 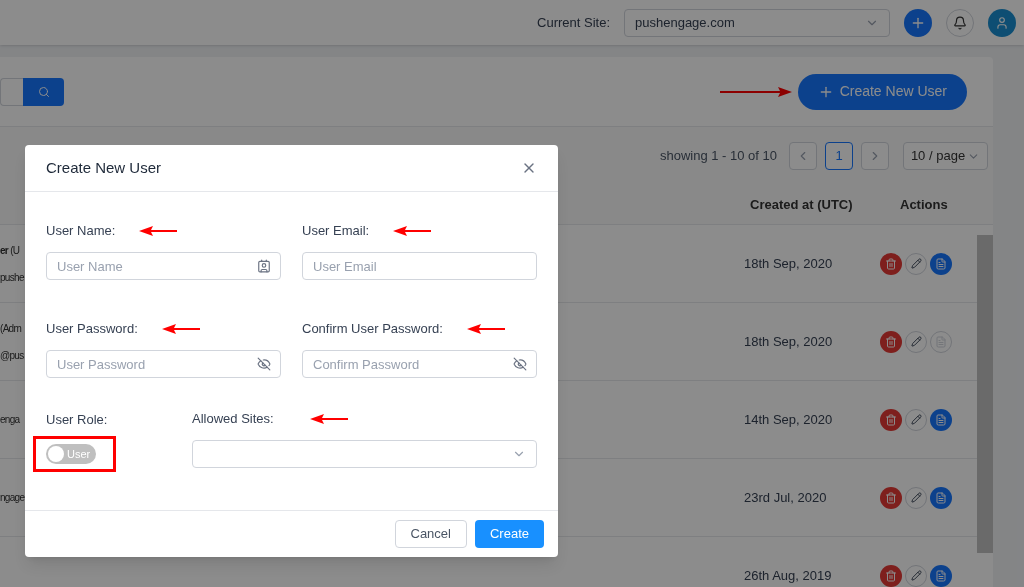 I want to click on user-icon, so click(x=1002, y=22).